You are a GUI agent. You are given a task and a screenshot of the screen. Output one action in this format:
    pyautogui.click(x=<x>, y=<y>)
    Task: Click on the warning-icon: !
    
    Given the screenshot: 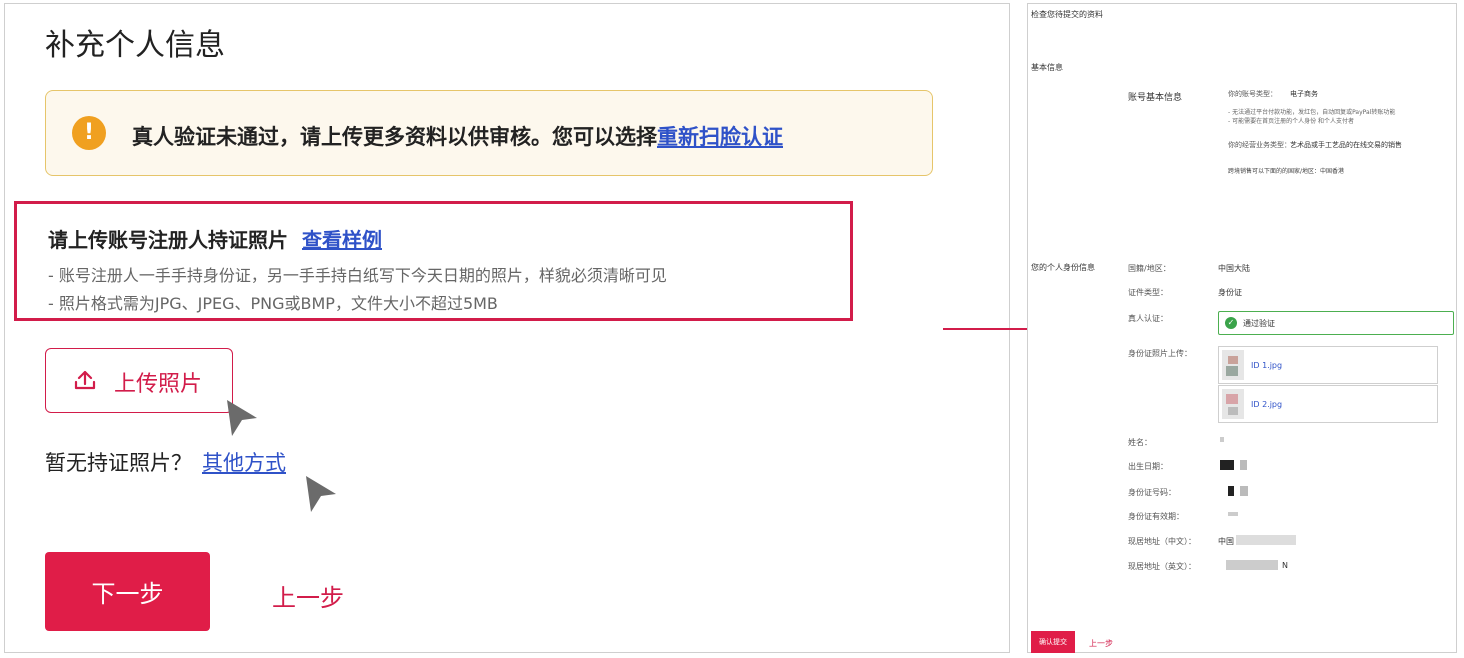 What is the action you would take?
    pyautogui.click(x=89, y=133)
    